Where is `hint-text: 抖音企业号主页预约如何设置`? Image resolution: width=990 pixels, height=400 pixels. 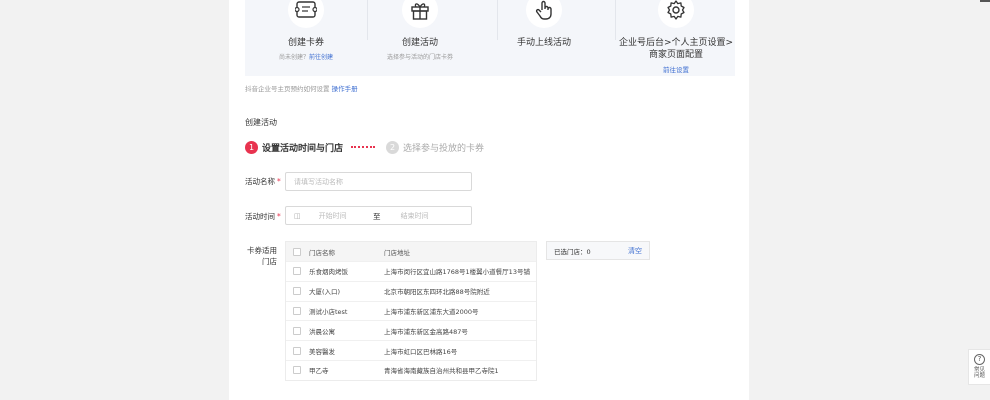
hint-text: 抖音企业号主页预约如何设置 is located at coordinates (287, 89).